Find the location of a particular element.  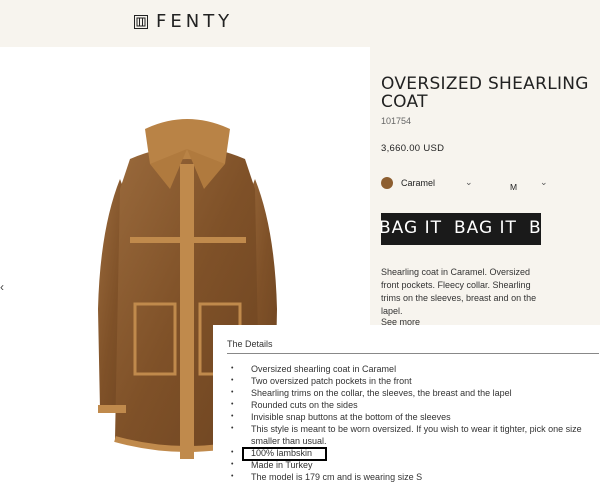

color-swatch is located at coordinates (387, 183).